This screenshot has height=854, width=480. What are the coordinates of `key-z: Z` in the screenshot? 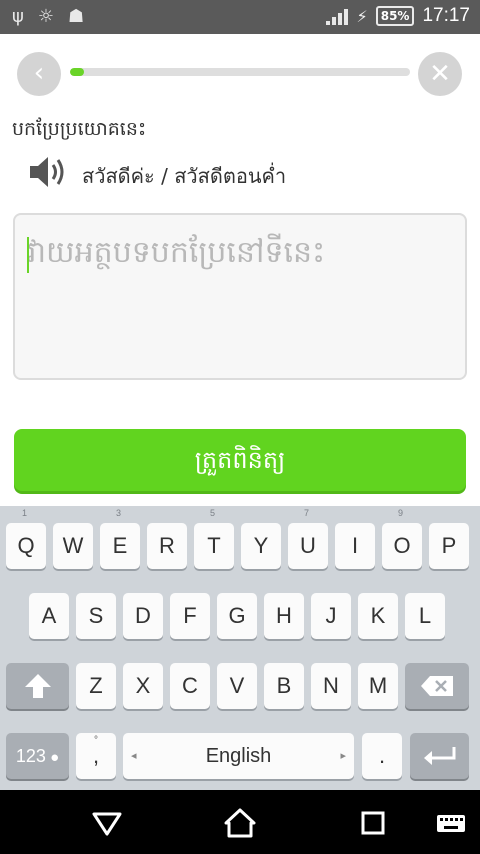 It's located at (96, 686).